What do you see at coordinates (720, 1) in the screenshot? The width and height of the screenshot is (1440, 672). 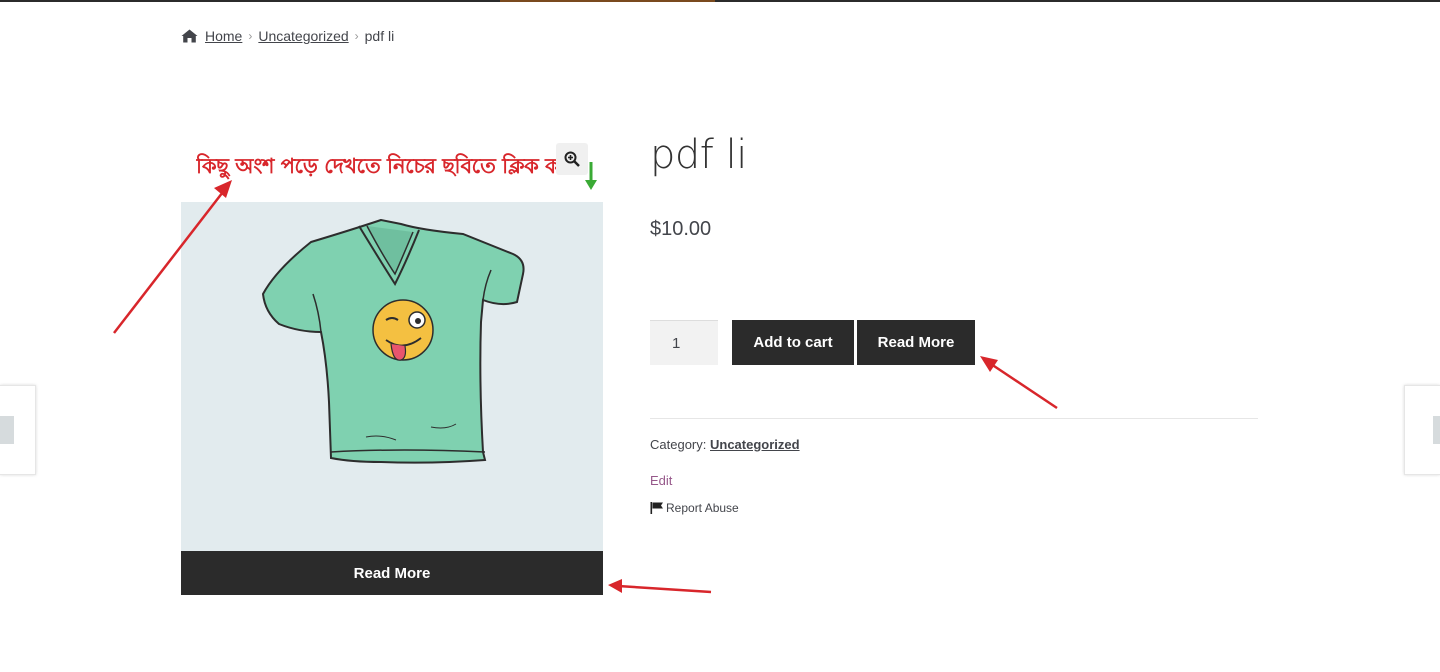 I see `top-border` at bounding box center [720, 1].